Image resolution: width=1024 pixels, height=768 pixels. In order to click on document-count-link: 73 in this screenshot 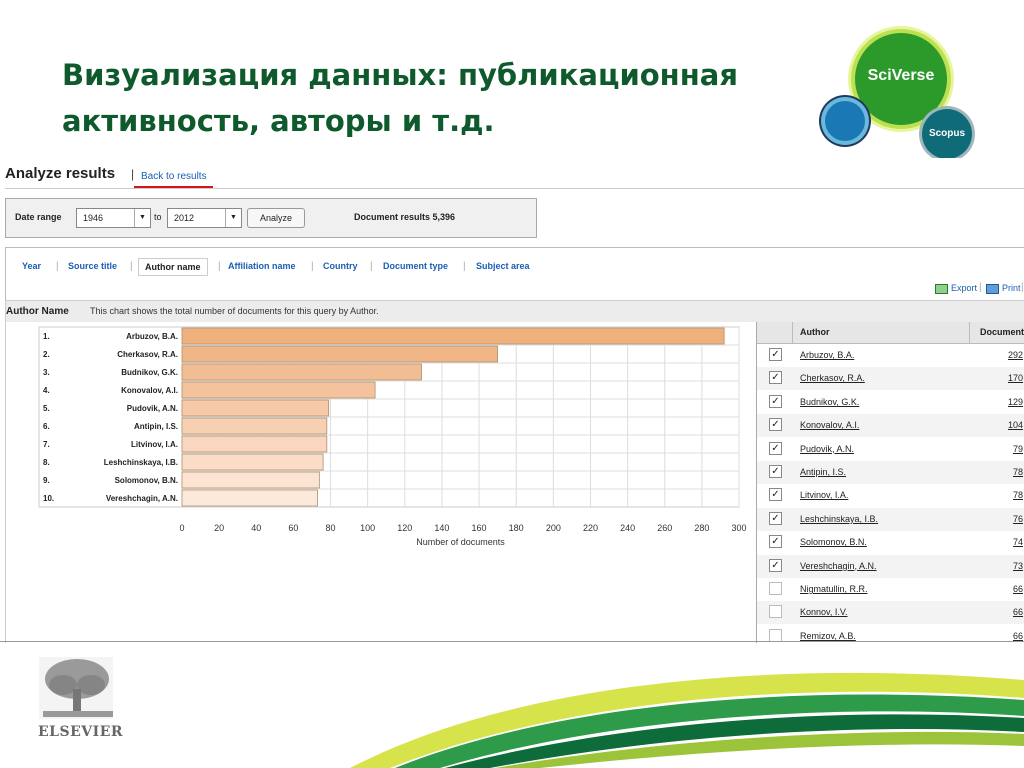, I will do `click(1018, 566)`.